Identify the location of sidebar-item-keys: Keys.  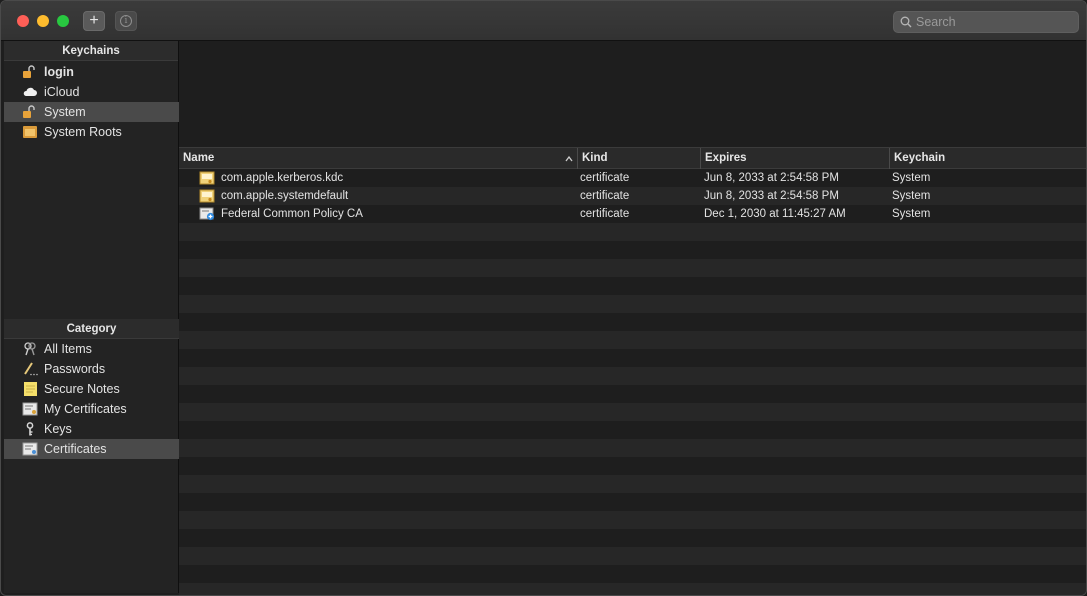
(91, 429).